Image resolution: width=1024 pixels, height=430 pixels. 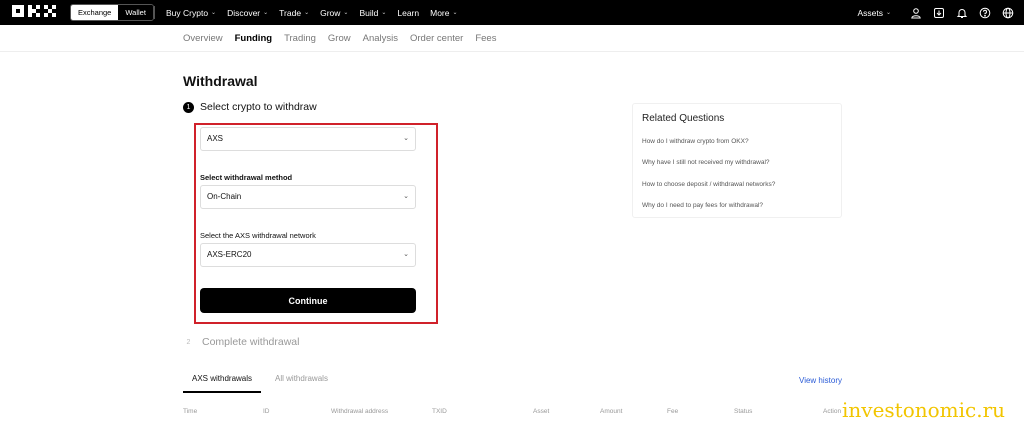 I want to click on page-title: Withdrawal, so click(x=220, y=81).